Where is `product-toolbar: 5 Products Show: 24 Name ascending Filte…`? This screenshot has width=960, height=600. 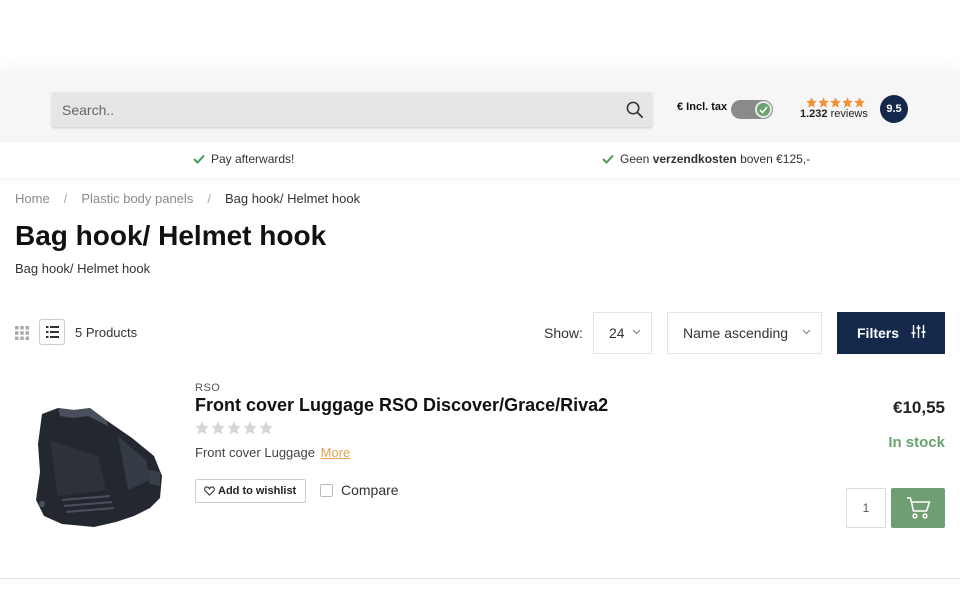
product-toolbar: 5 Products Show: 24 Name ascending Filte… is located at coordinates (480, 333).